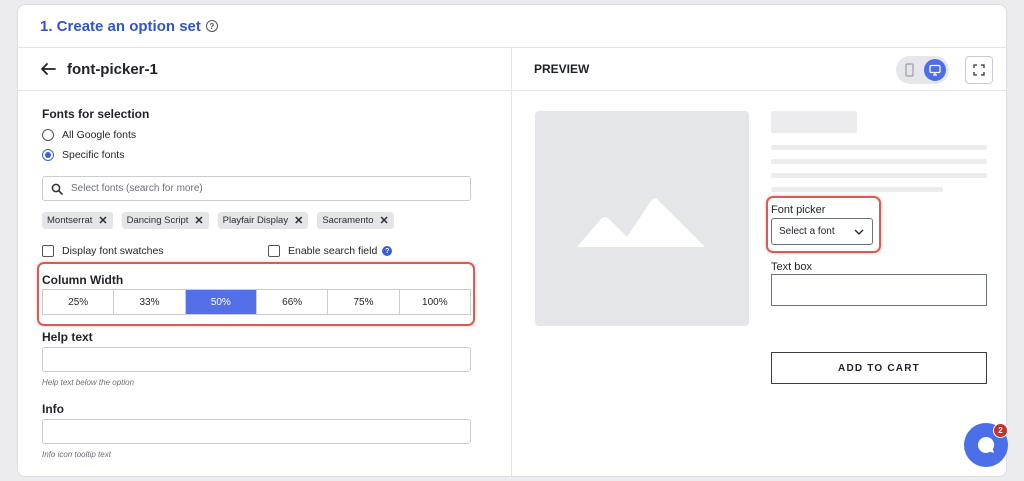 The width and height of the screenshot is (1024, 481). What do you see at coordinates (264, 69) in the screenshot?
I see `editor-header: font-picker-1` at bounding box center [264, 69].